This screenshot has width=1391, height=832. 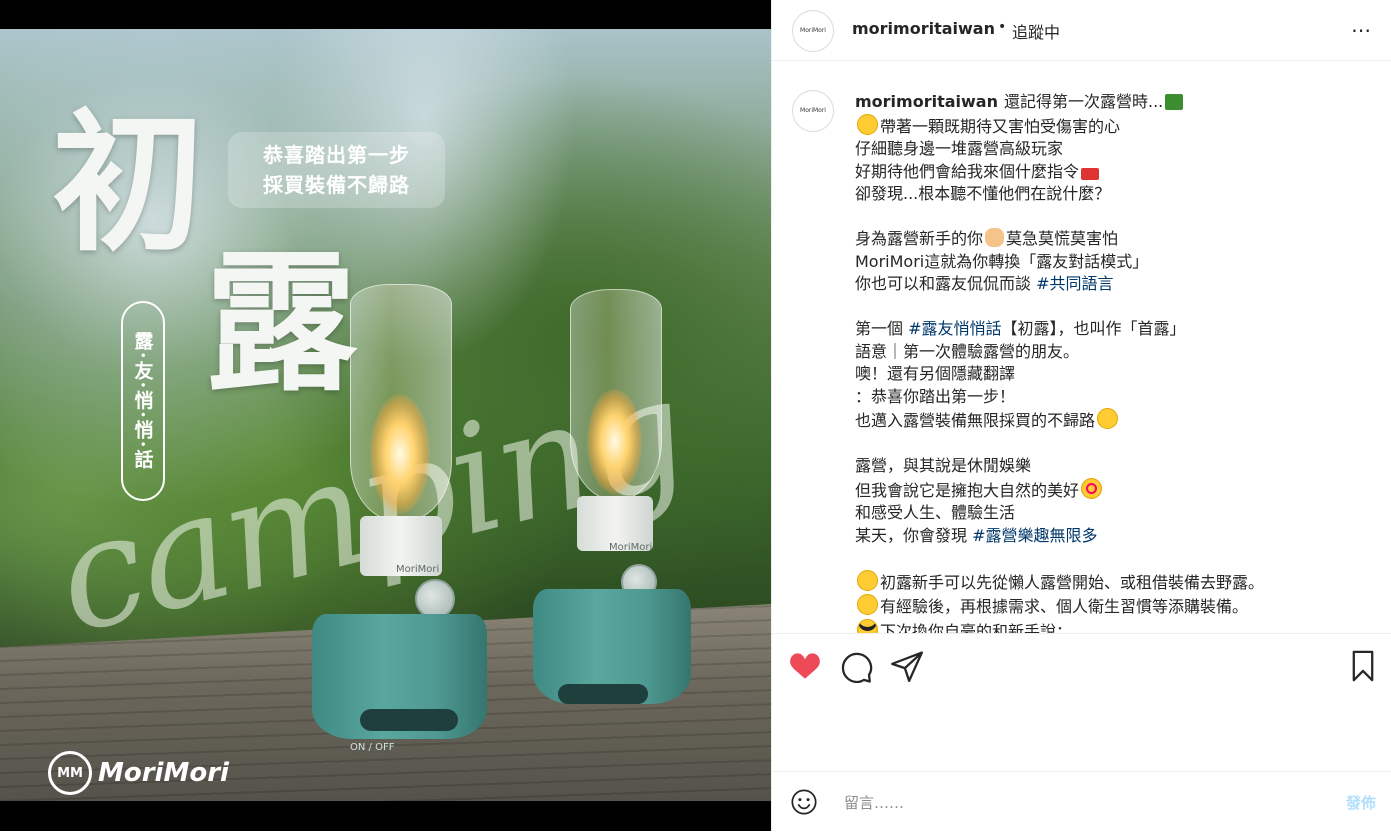 I want to click on caption-text: 第一個, so click(x=882, y=328).